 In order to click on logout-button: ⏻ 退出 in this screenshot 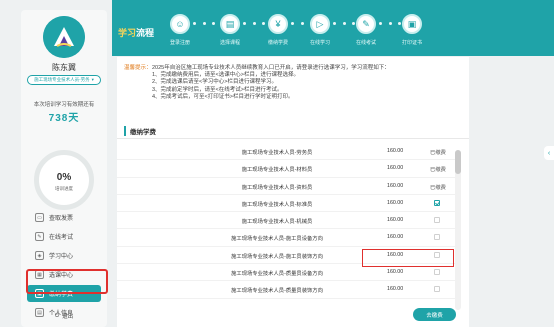, I will do `click(64, 316)`.